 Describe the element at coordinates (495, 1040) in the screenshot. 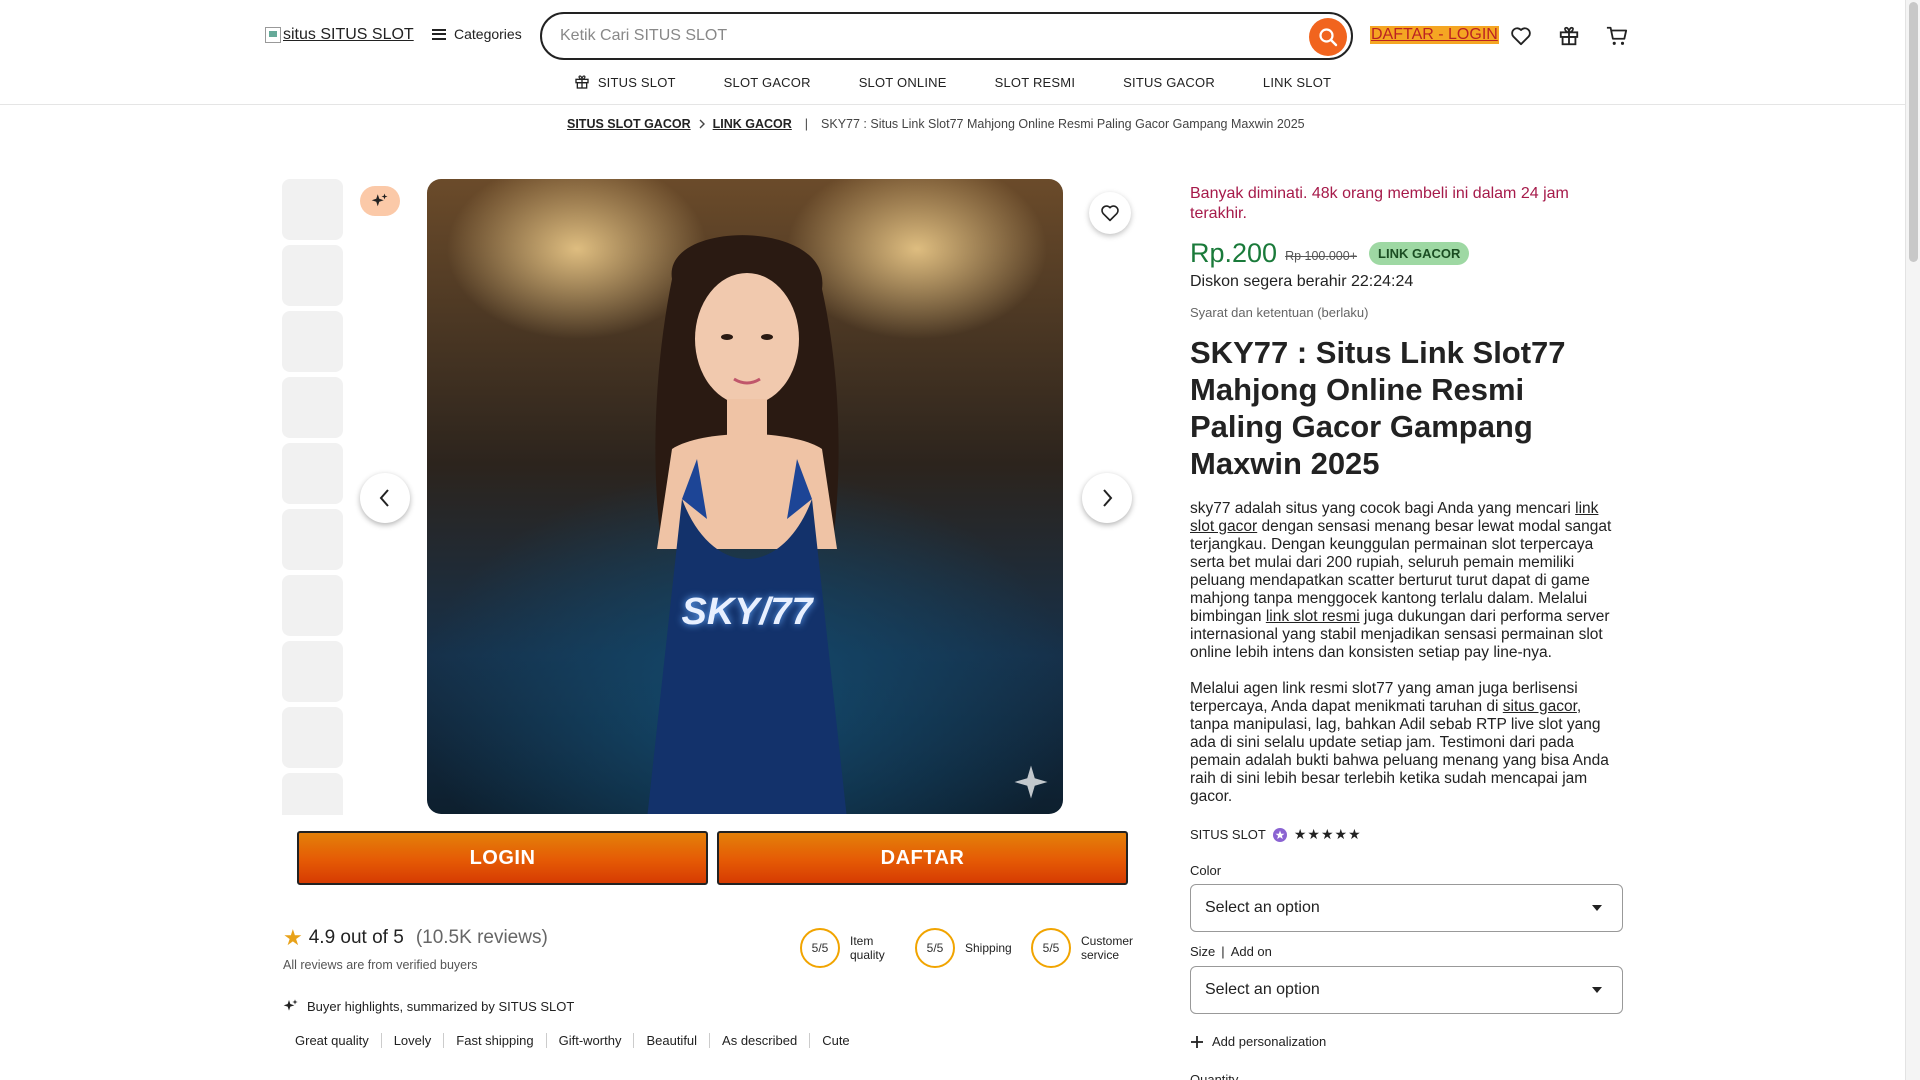

I see `highlight-tag: Fast shipping` at that location.